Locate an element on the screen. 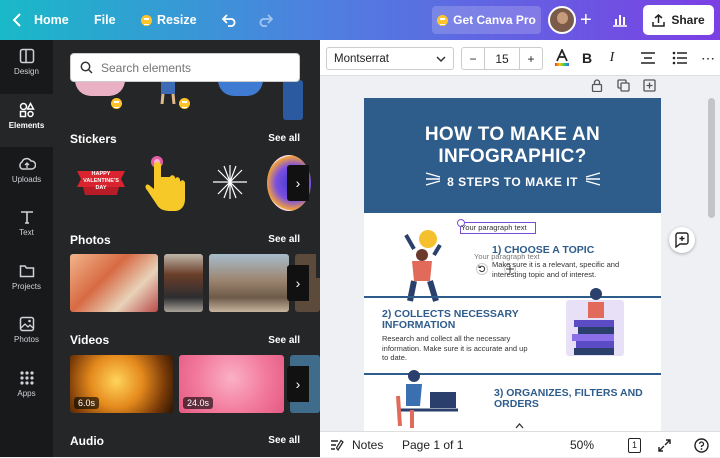 The image size is (720, 458). search-input is located at coordinates (191, 67).